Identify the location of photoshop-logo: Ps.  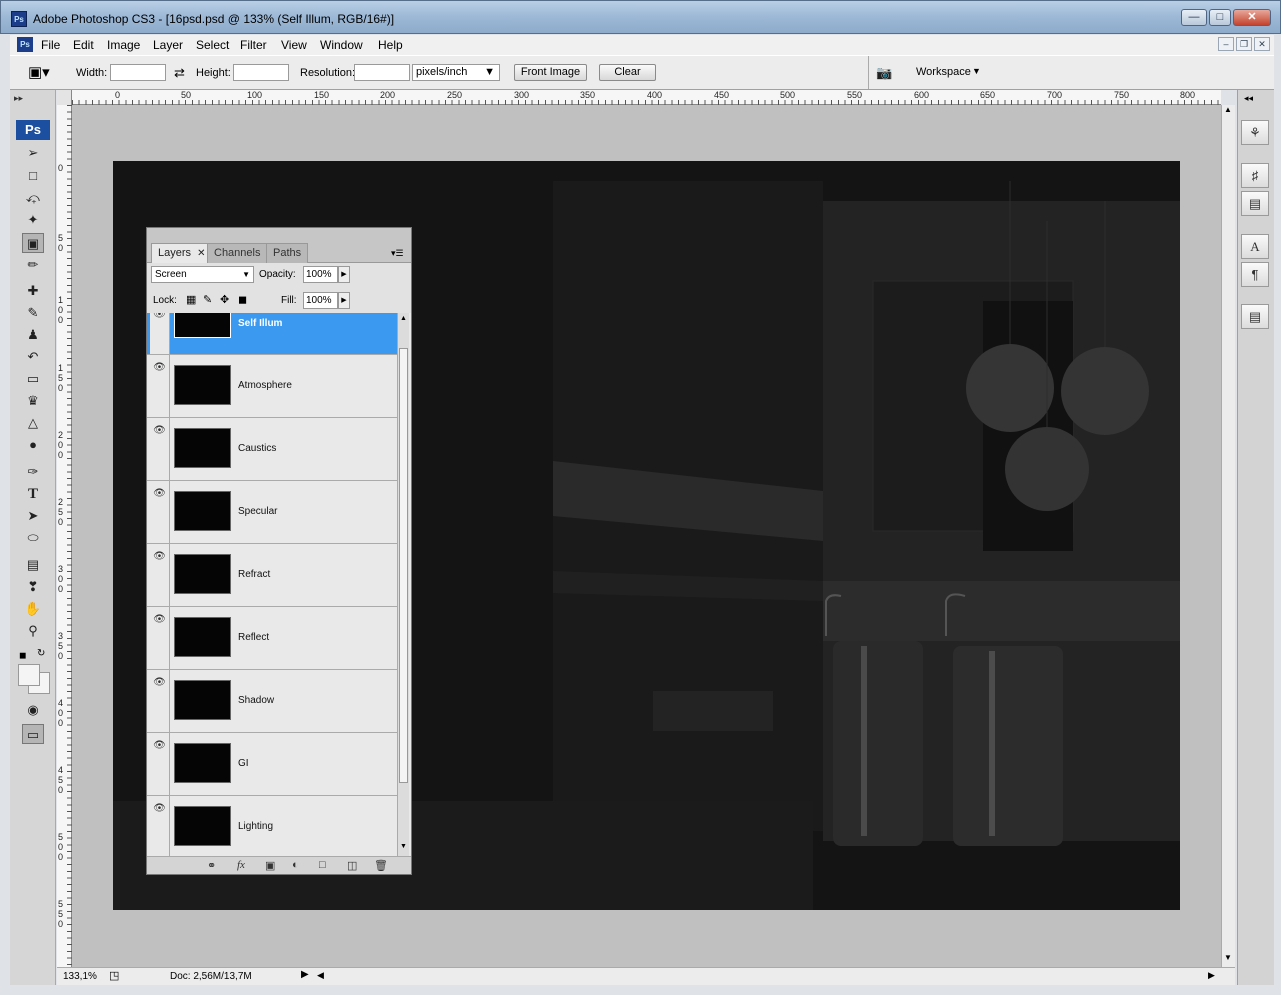
(33, 130).